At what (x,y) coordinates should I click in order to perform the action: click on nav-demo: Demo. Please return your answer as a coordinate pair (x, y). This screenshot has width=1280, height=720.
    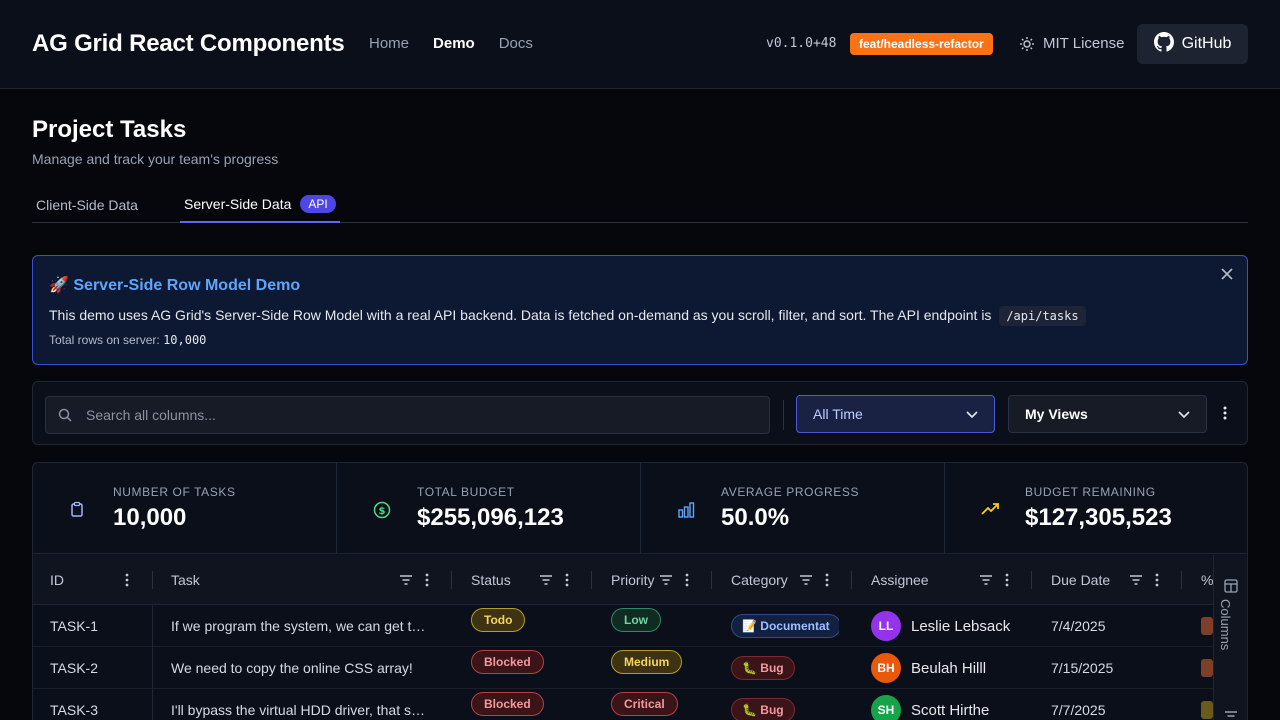
    Looking at the image, I should click on (454, 43).